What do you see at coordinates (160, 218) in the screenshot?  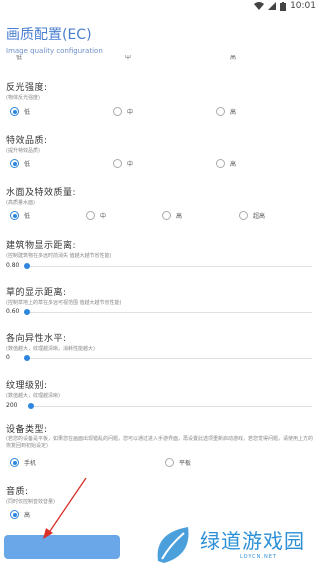 I see `water-options: 低 中 高 超高` at bounding box center [160, 218].